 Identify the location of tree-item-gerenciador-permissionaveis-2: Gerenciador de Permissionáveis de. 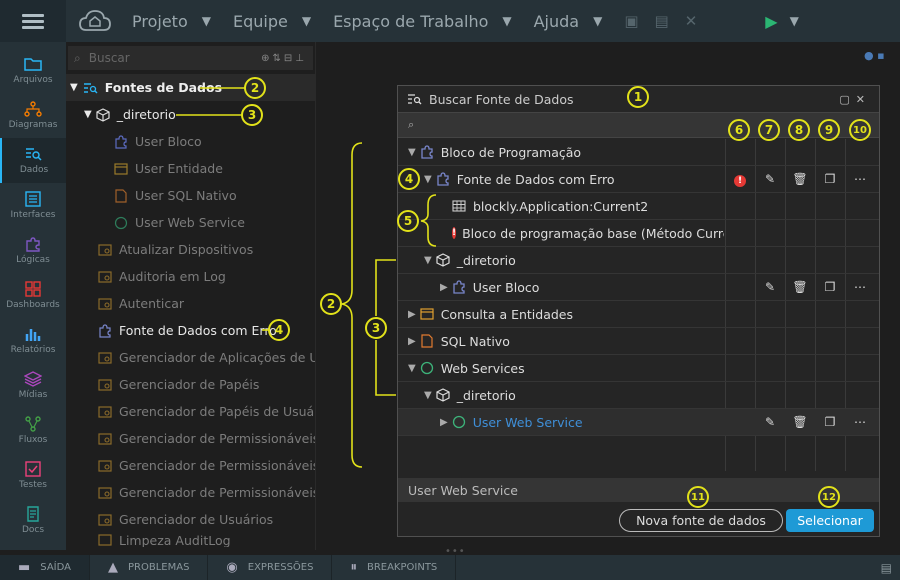
(190, 465).